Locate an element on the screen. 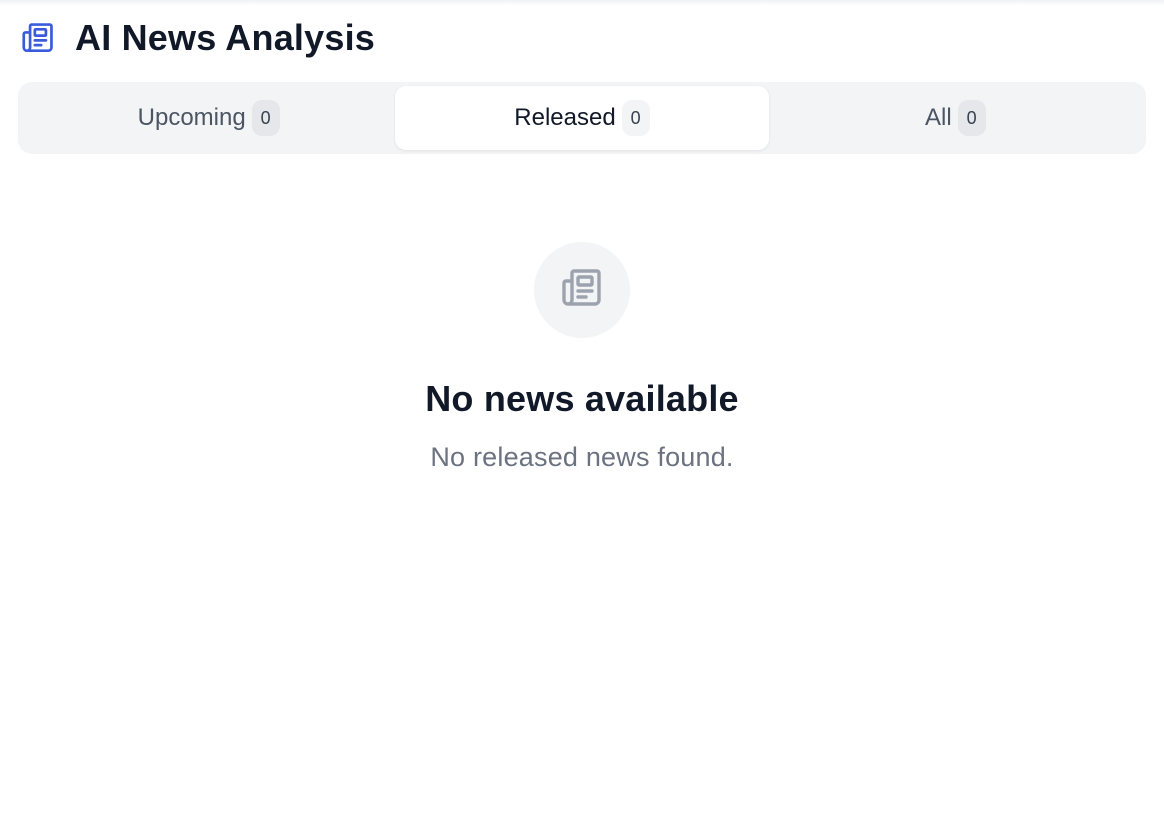 The image size is (1164, 836). tab-upcoming: Upcoming 0 is located at coordinates (208, 118).